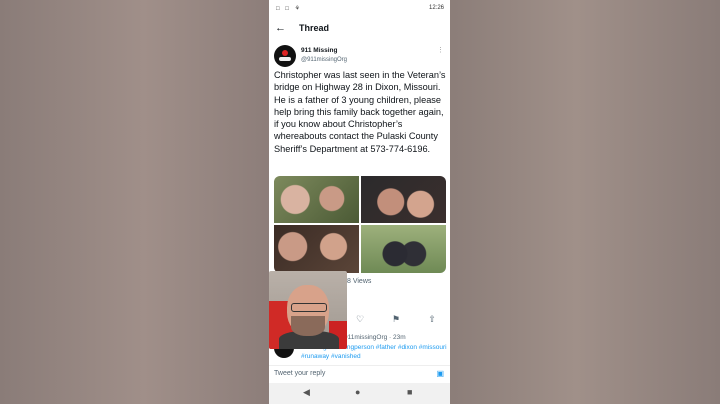 Image resolution: width=720 pixels, height=404 pixels. What do you see at coordinates (440, 373) in the screenshot?
I see `camera-icon: ▣` at bounding box center [440, 373].